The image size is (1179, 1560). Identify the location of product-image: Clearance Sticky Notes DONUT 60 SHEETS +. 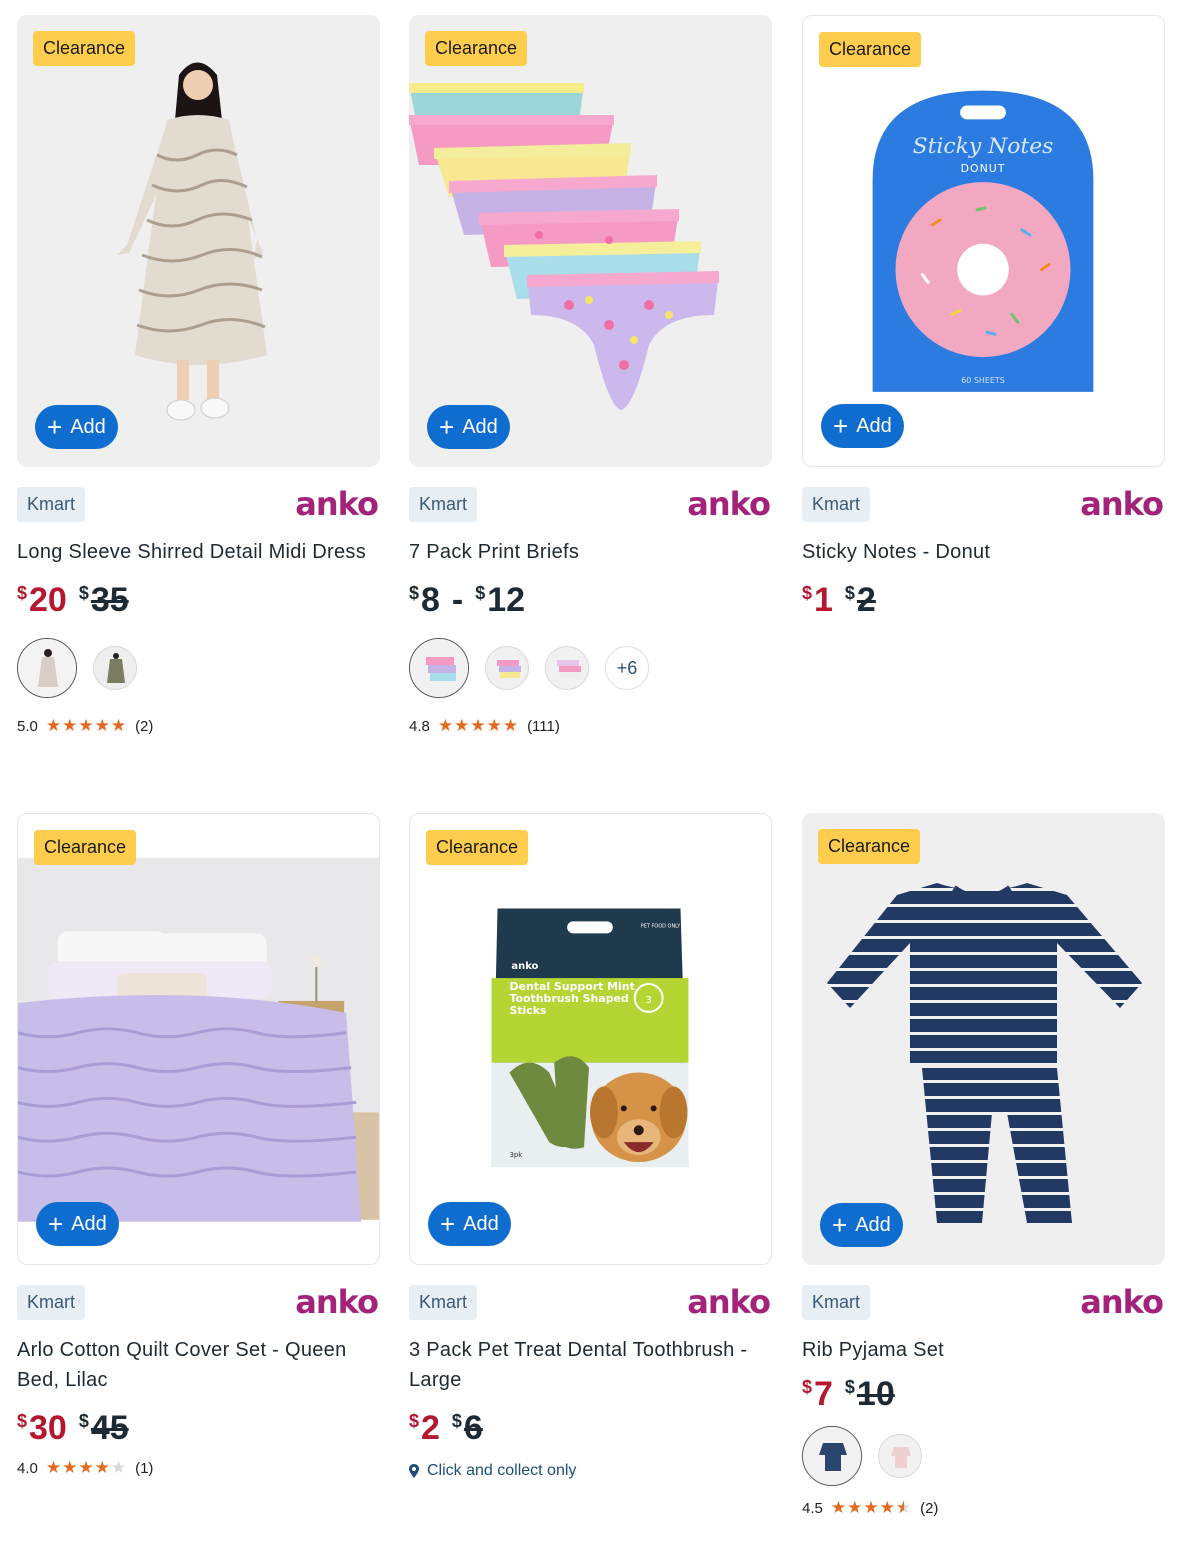
(983, 241).